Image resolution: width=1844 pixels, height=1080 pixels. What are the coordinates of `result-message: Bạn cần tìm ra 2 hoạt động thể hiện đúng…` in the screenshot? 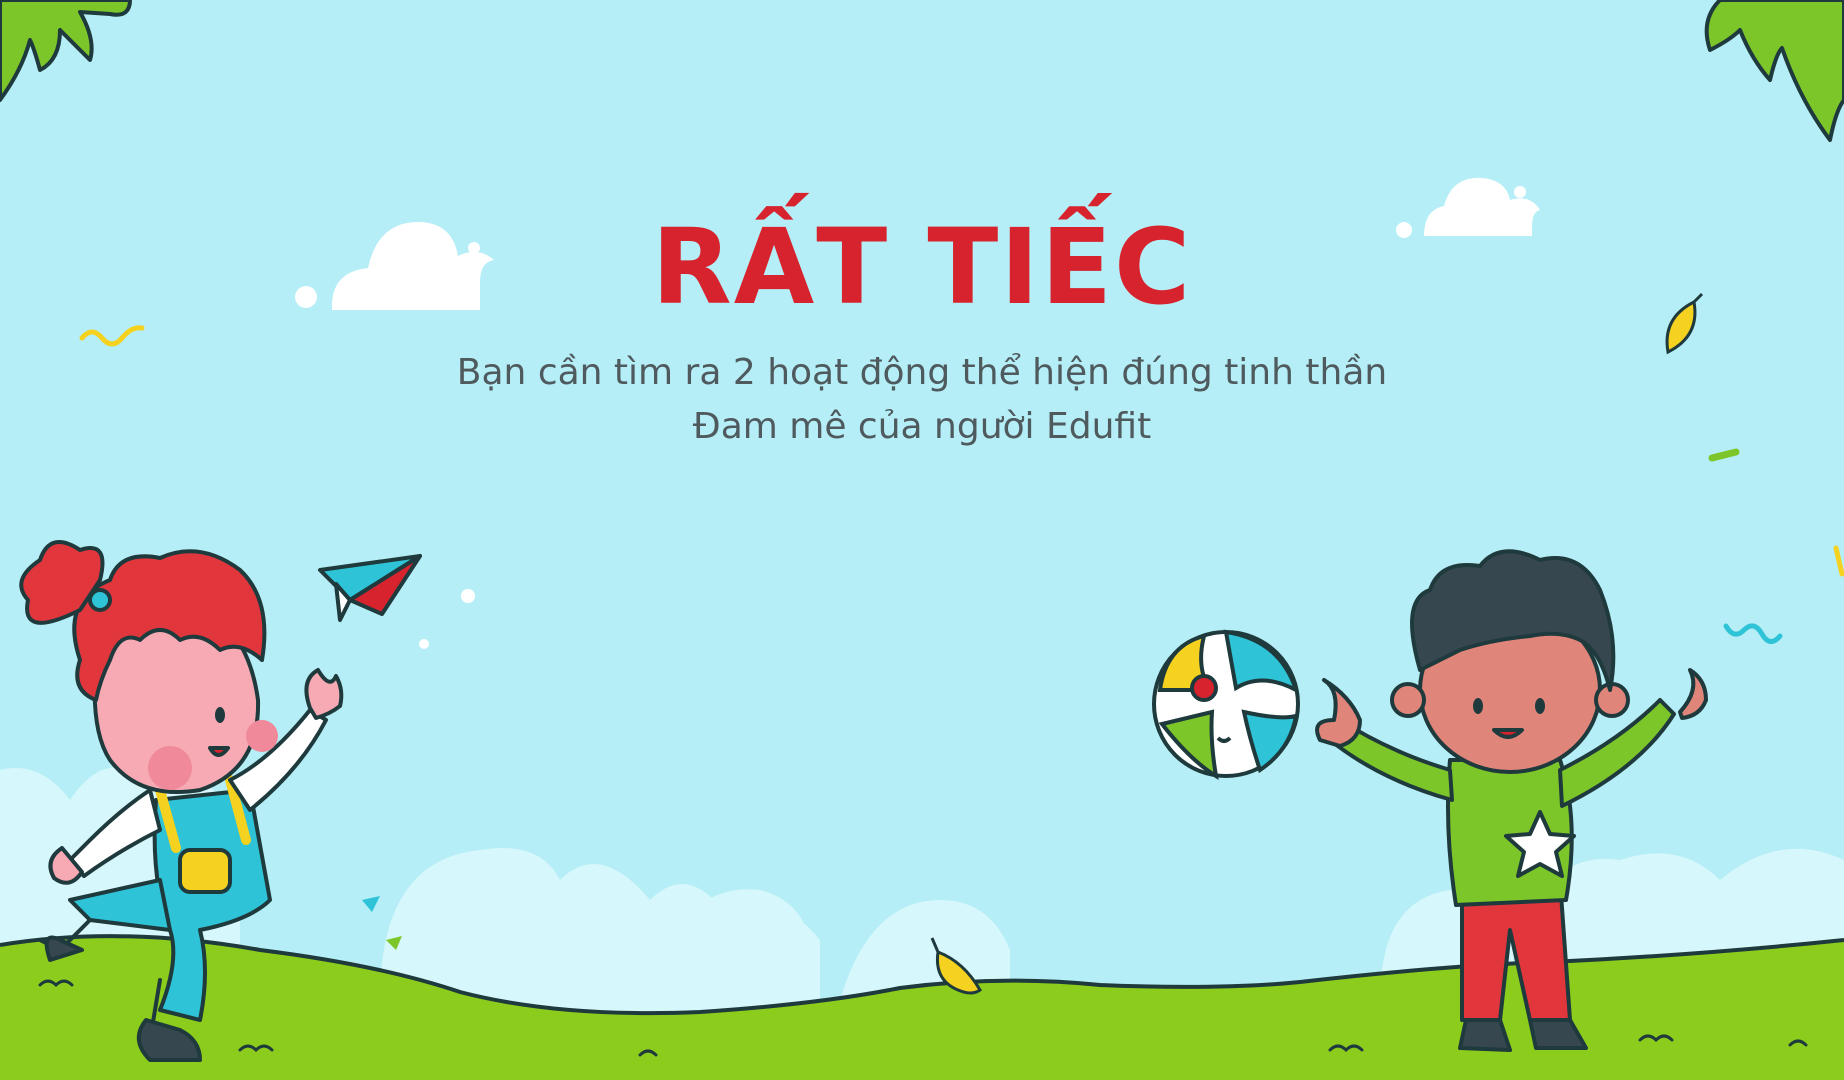 It's located at (922, 400).